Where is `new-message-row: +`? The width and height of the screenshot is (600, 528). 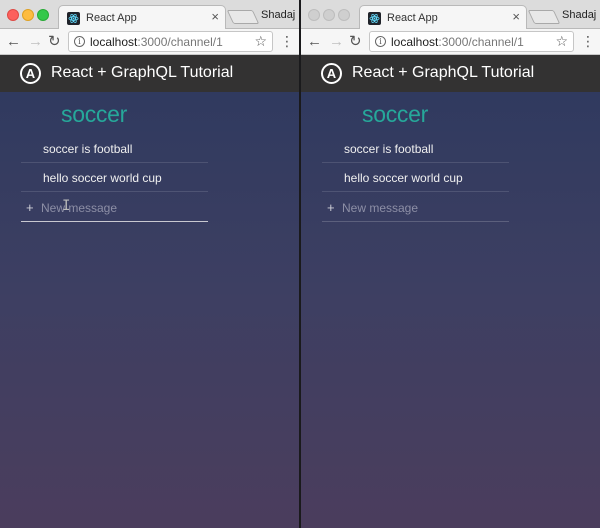
new-message-row: + is located at coordinates (415, 207).